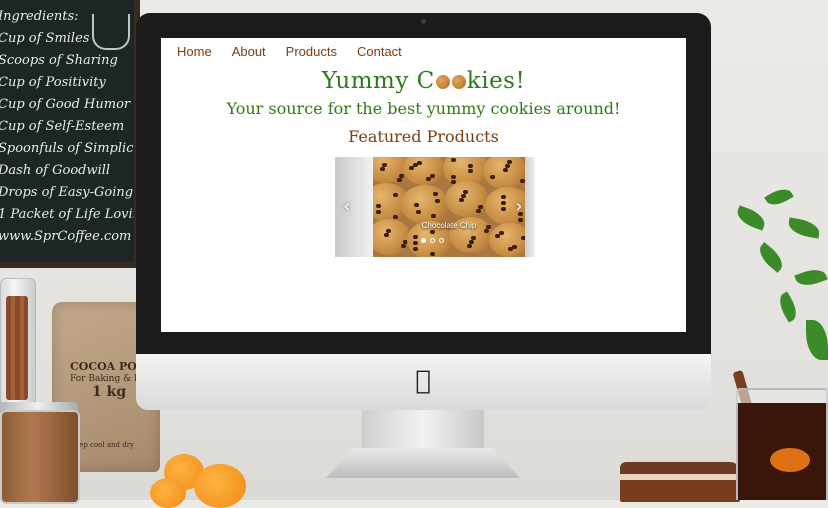 The height and width of the screenshot is (508, 828). Describe the element at coordinates (347, 207) in the screenshot. I see `carousel-prev-icon: ‹` at that location.